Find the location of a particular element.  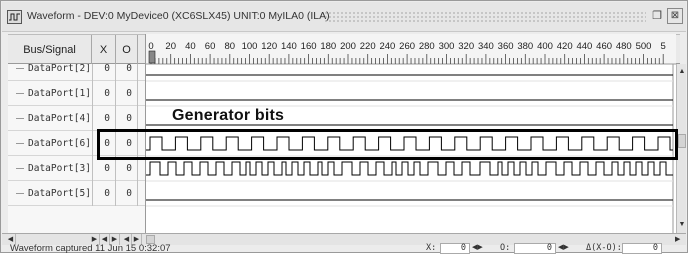

ruler-tick-label: 280 is located at coordinates (427, 46).